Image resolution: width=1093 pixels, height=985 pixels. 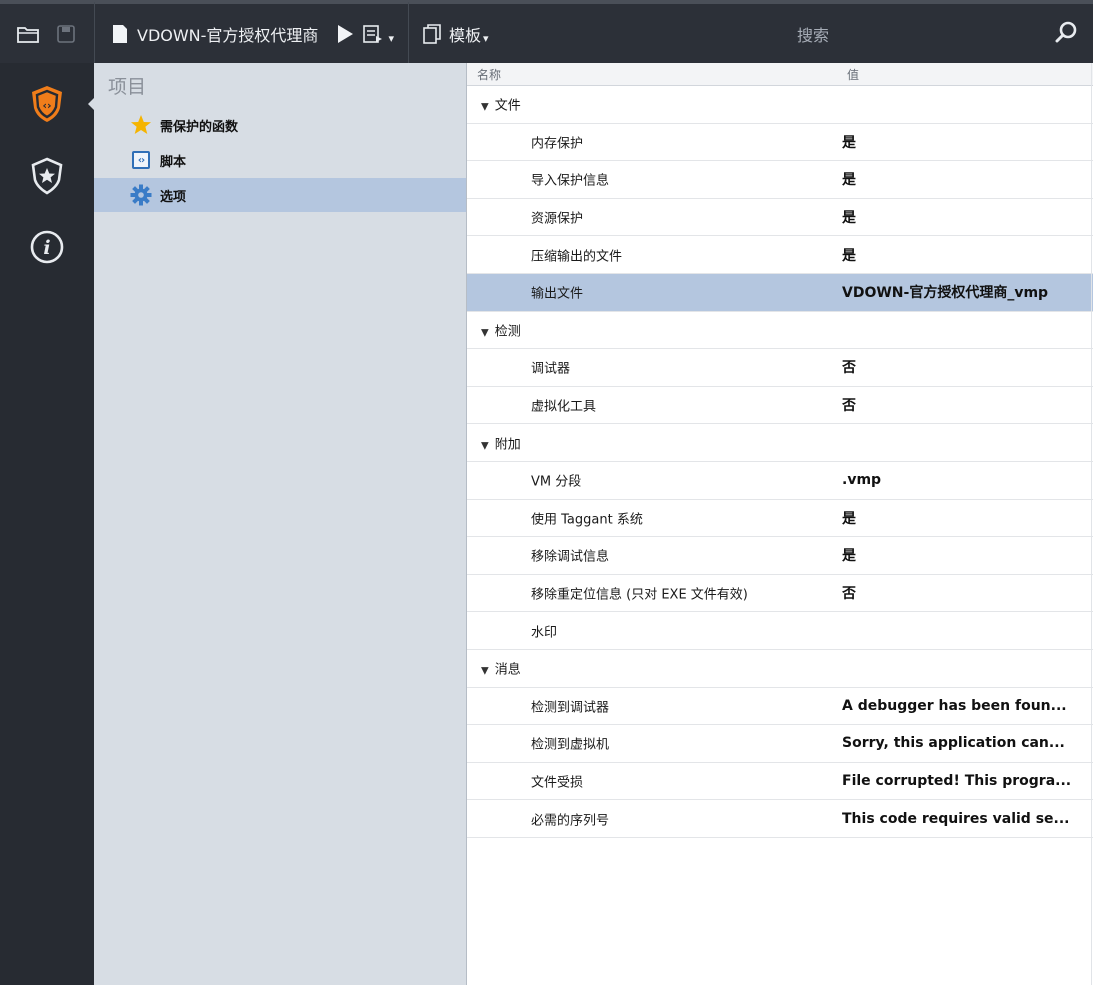 What do you see at coordinates (570, 557) in the screenshot?
I see `property-name: 移除调试信息` at bounding box center [570, 557].